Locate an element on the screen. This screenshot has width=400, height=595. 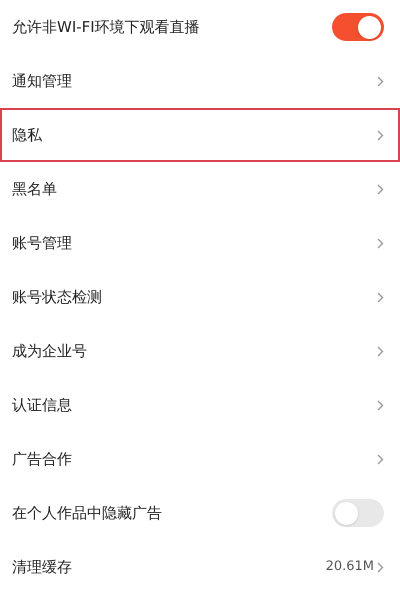
setting-label: 账号状态检测 is located at coordinates (57, 297).